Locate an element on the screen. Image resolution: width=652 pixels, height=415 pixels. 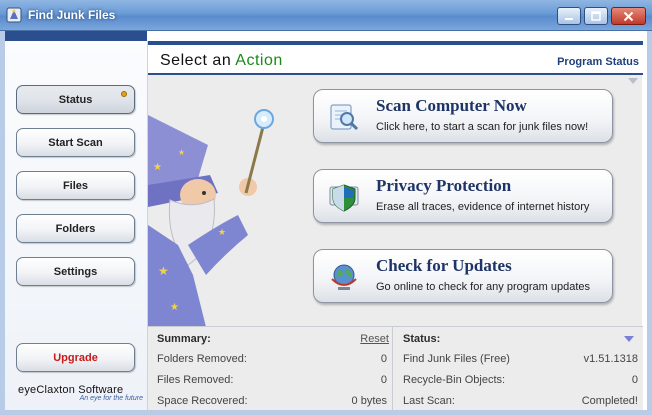
summary-row-label: Folders Removed: is located at coordinates (202, 359).